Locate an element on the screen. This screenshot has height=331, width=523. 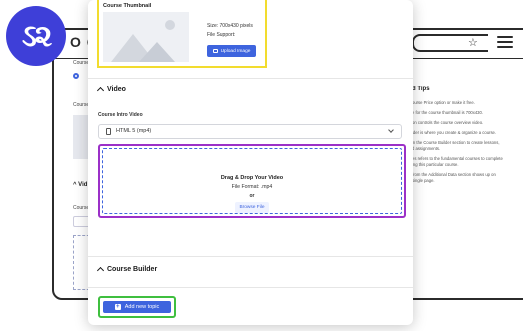
course-builder-toggle: Course Builder is located at coordinates (127, 270).